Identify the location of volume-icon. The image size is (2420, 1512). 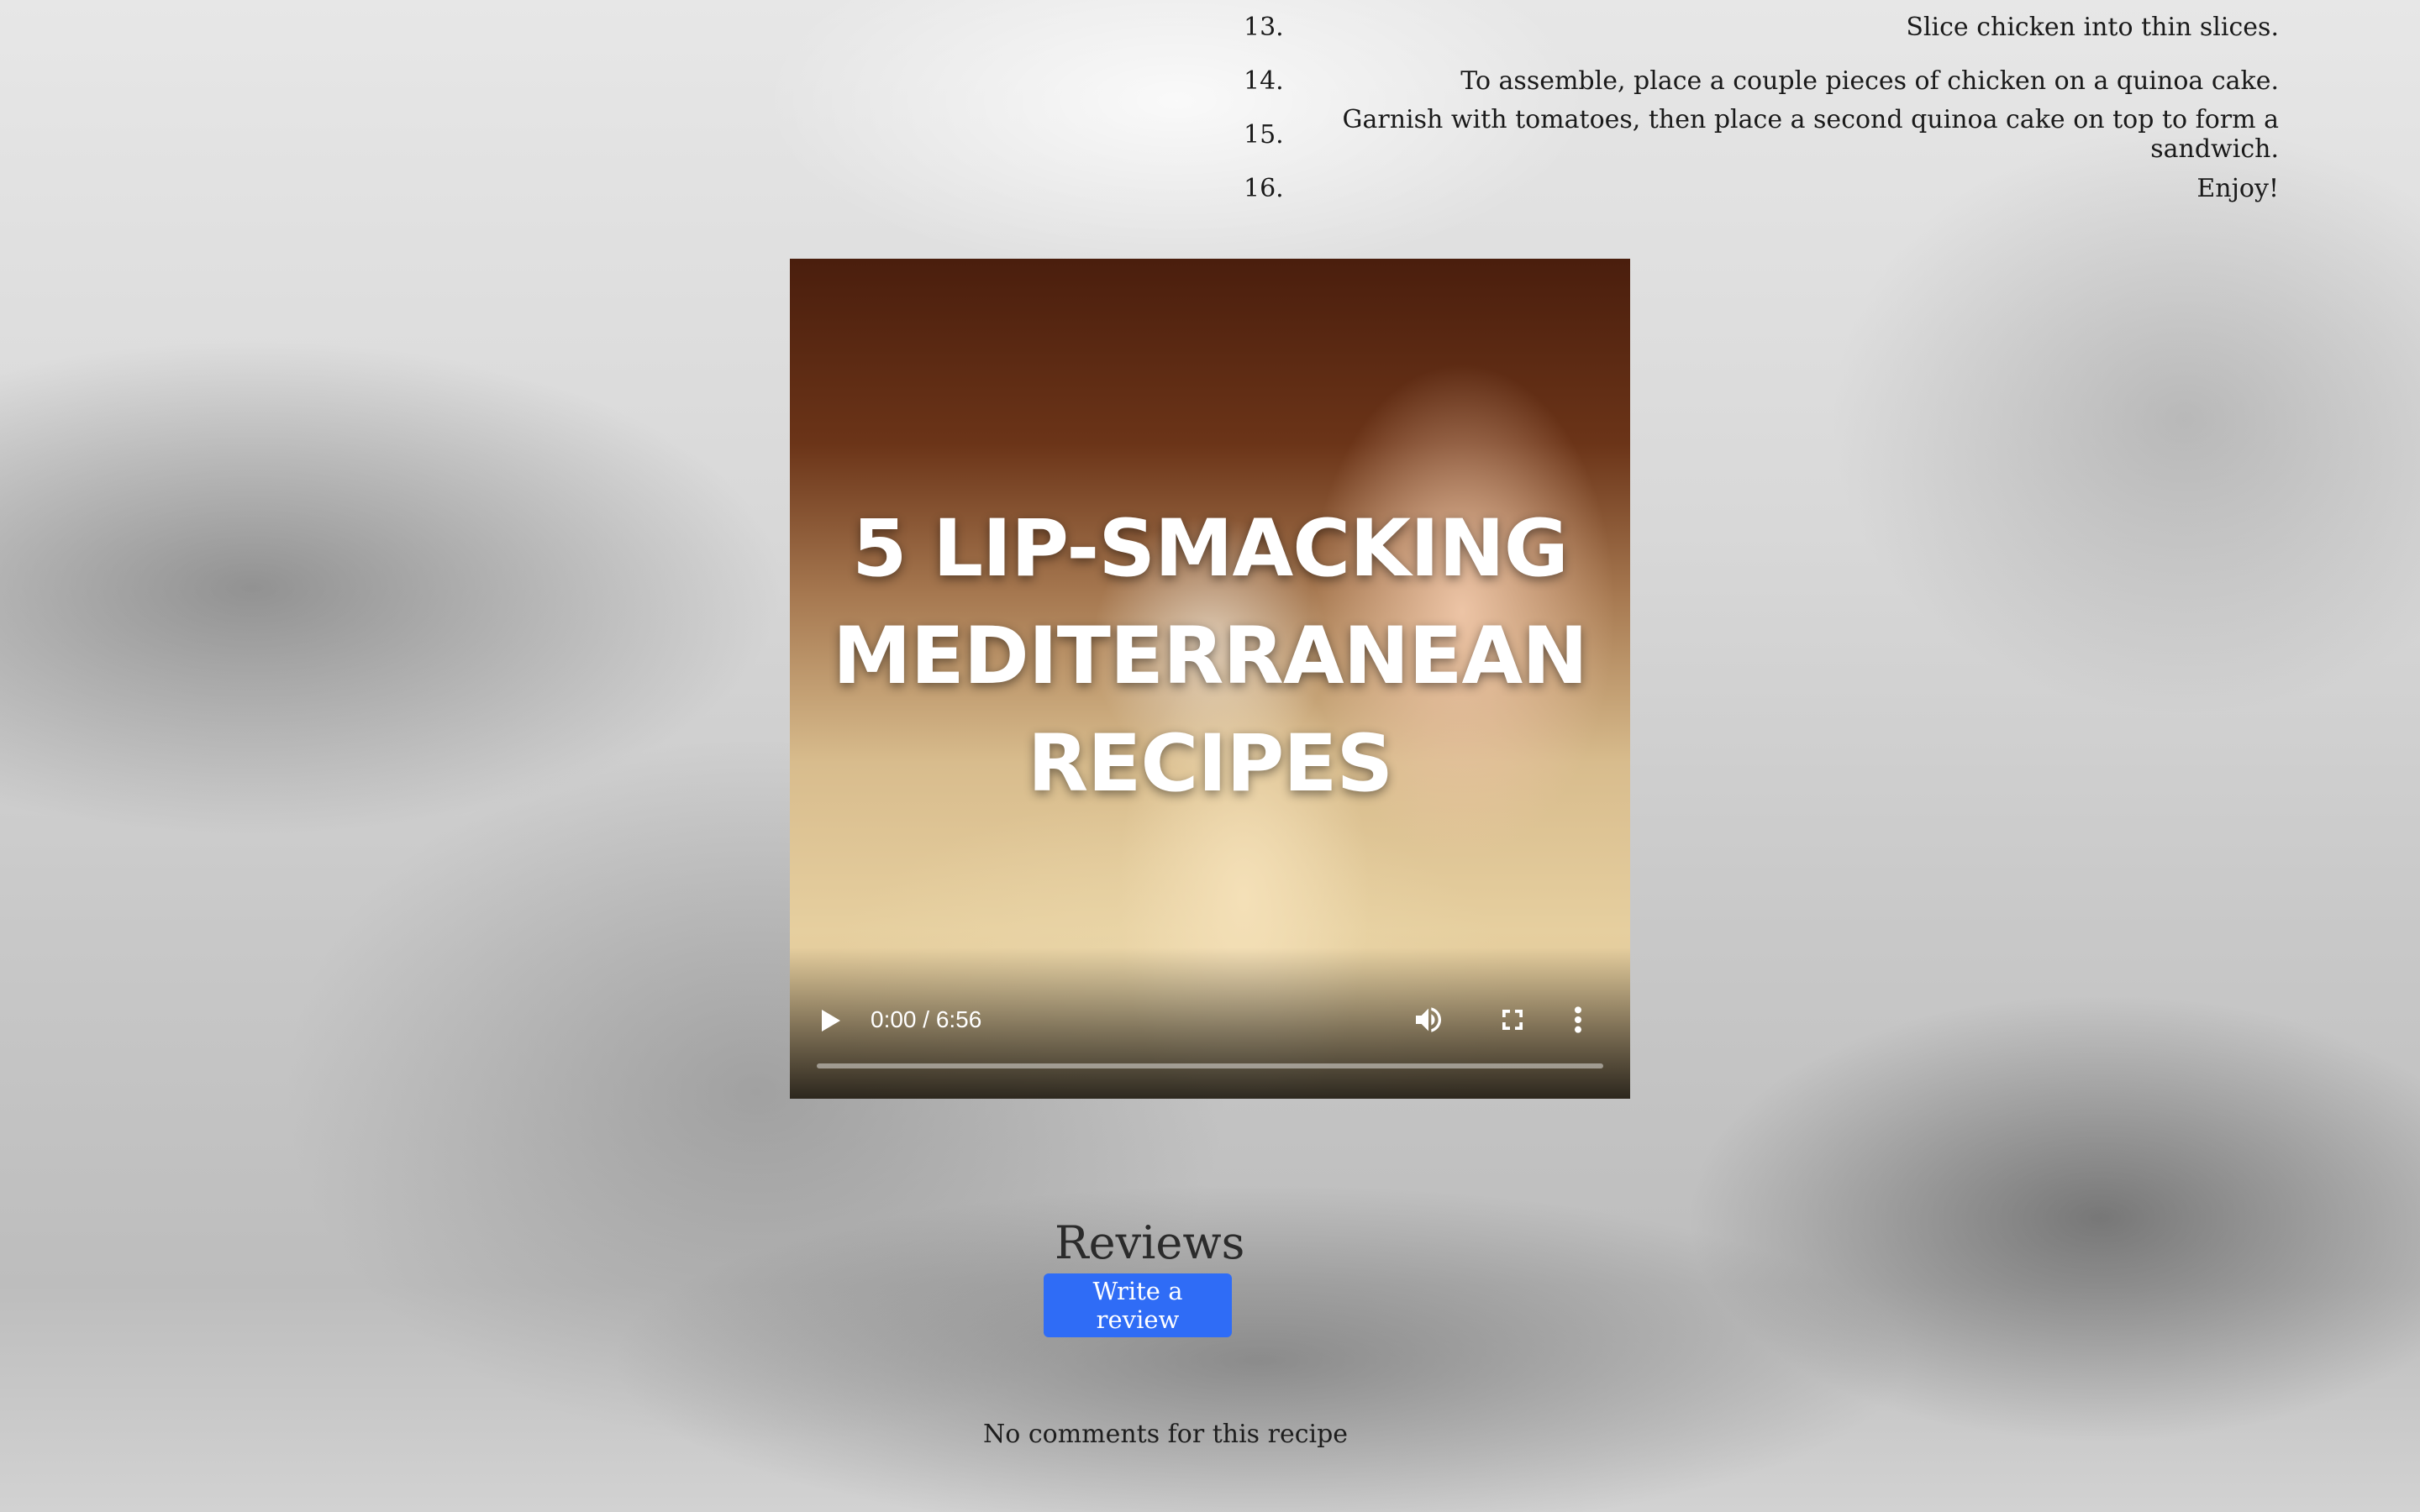
(1428, 1020).